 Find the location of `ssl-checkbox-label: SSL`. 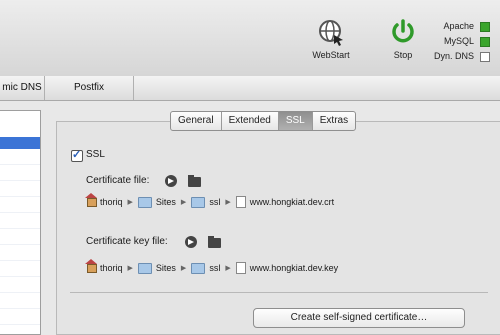

ssl-checkbox-label: SSL is located at coordinates (95, 154).